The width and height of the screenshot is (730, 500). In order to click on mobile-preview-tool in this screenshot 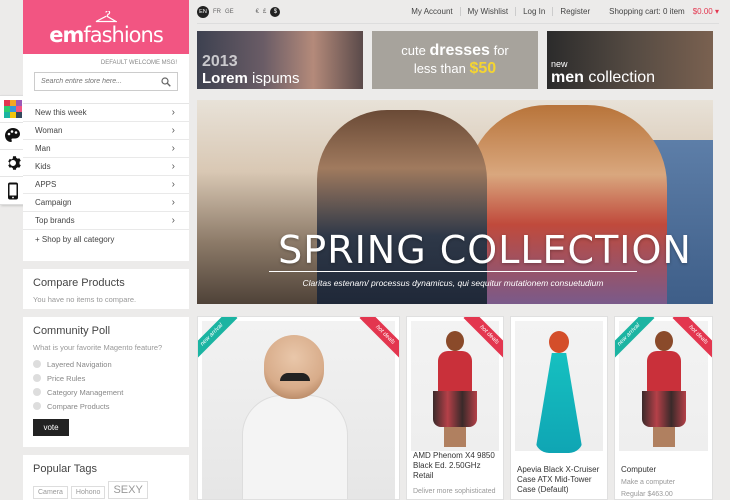, I will do `click(12, 190)`.